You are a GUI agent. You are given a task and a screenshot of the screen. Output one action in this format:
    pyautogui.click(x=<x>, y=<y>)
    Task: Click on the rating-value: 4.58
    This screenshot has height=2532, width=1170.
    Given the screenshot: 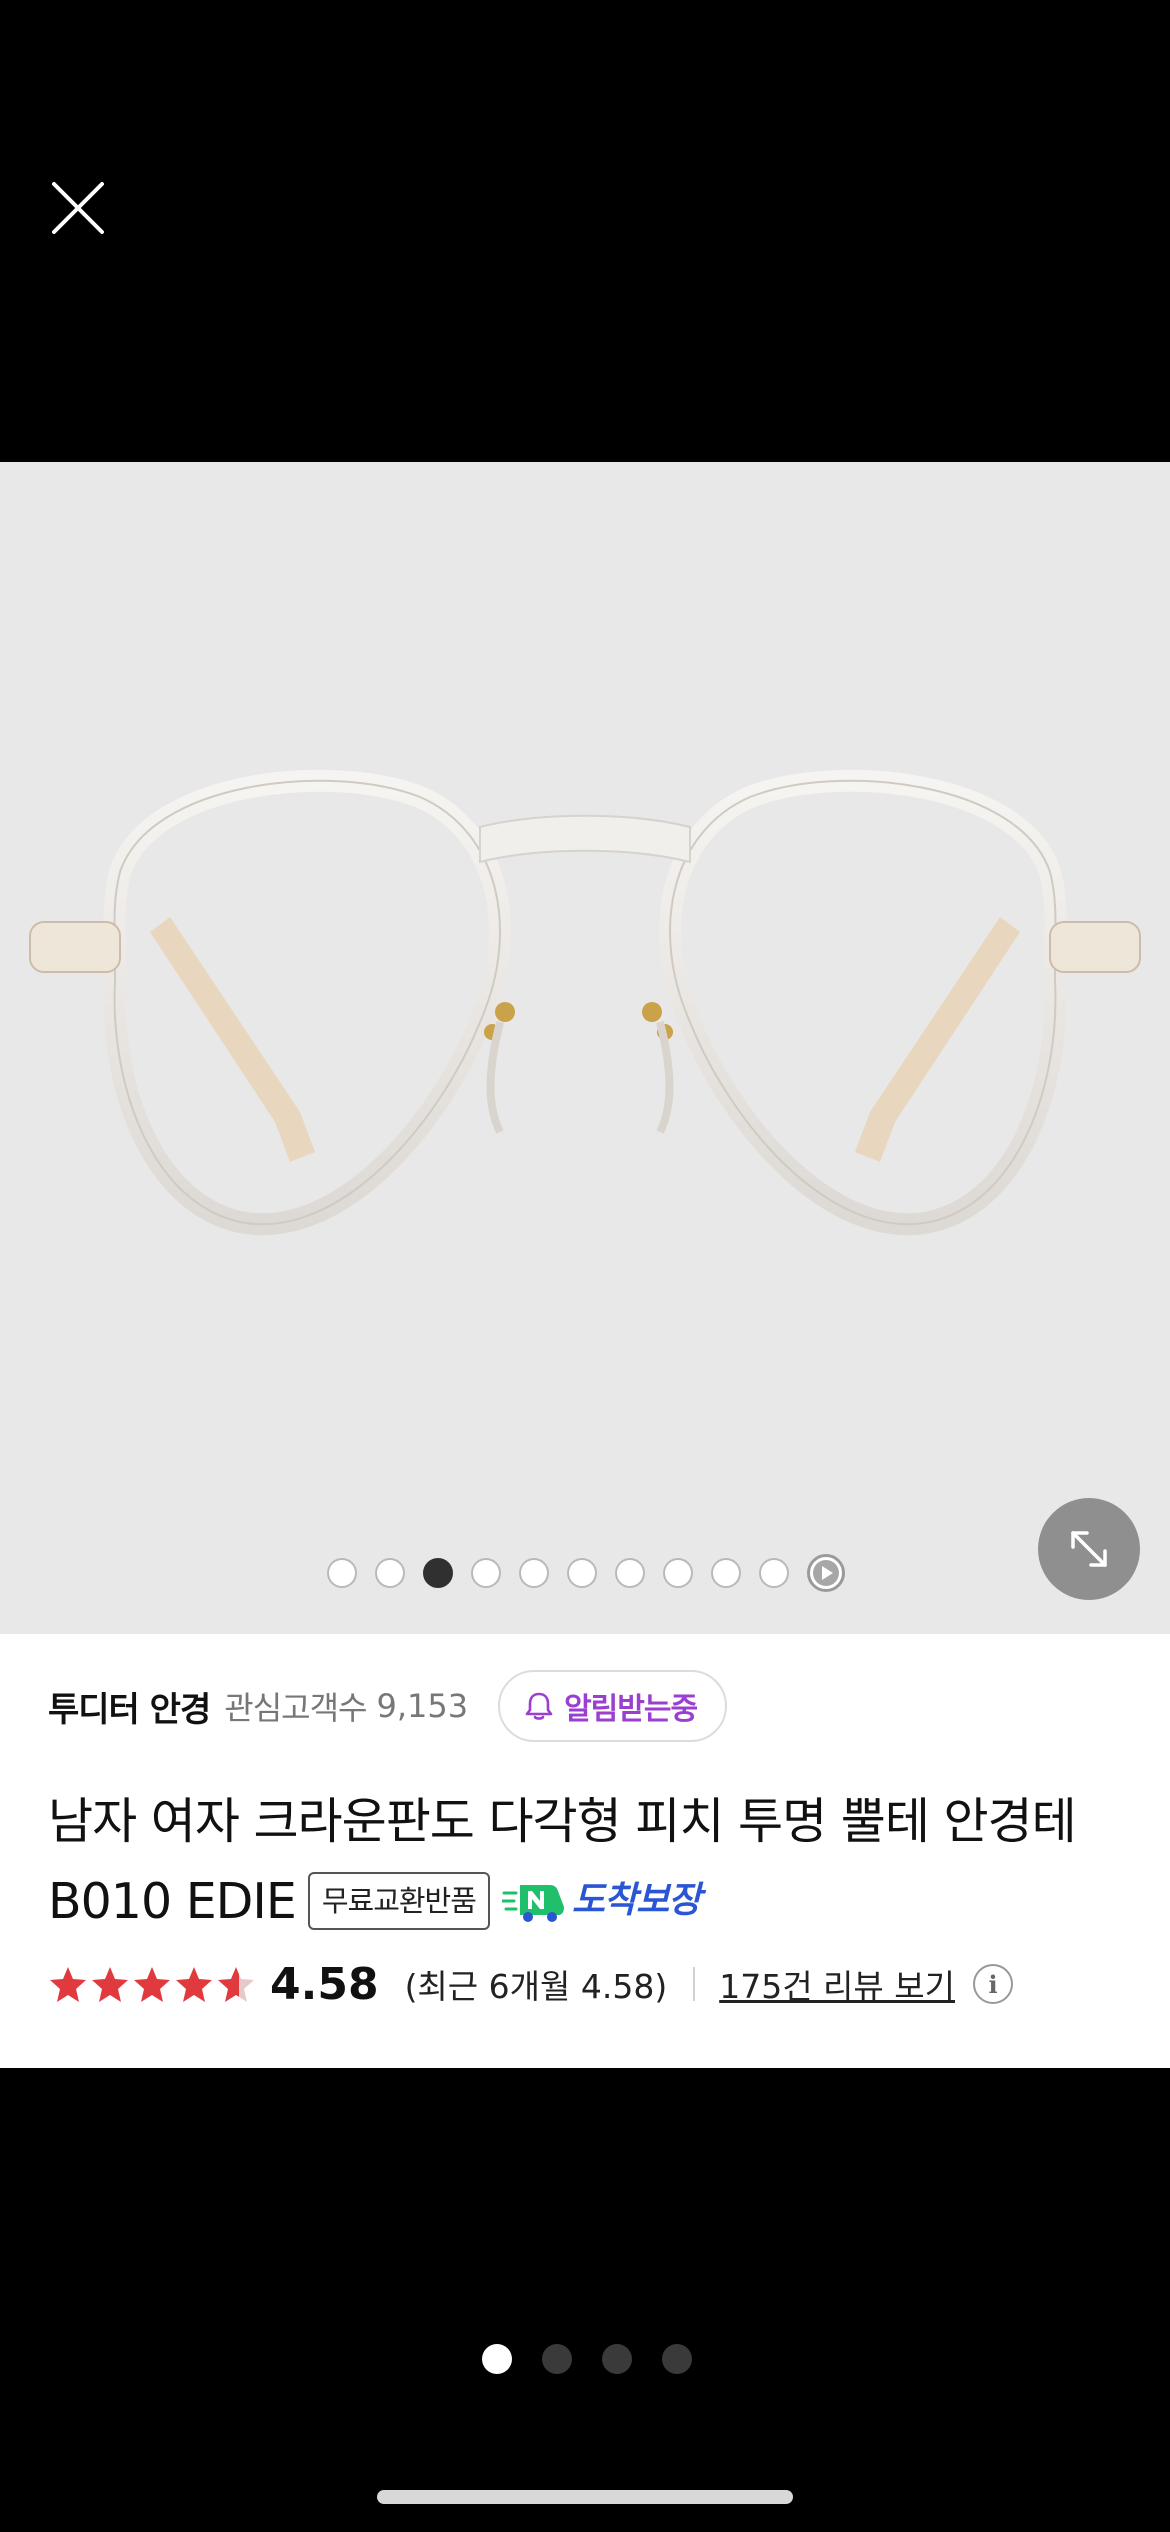 What is the action you would take?
    pyautogui.click(x=324, y=1984)
    